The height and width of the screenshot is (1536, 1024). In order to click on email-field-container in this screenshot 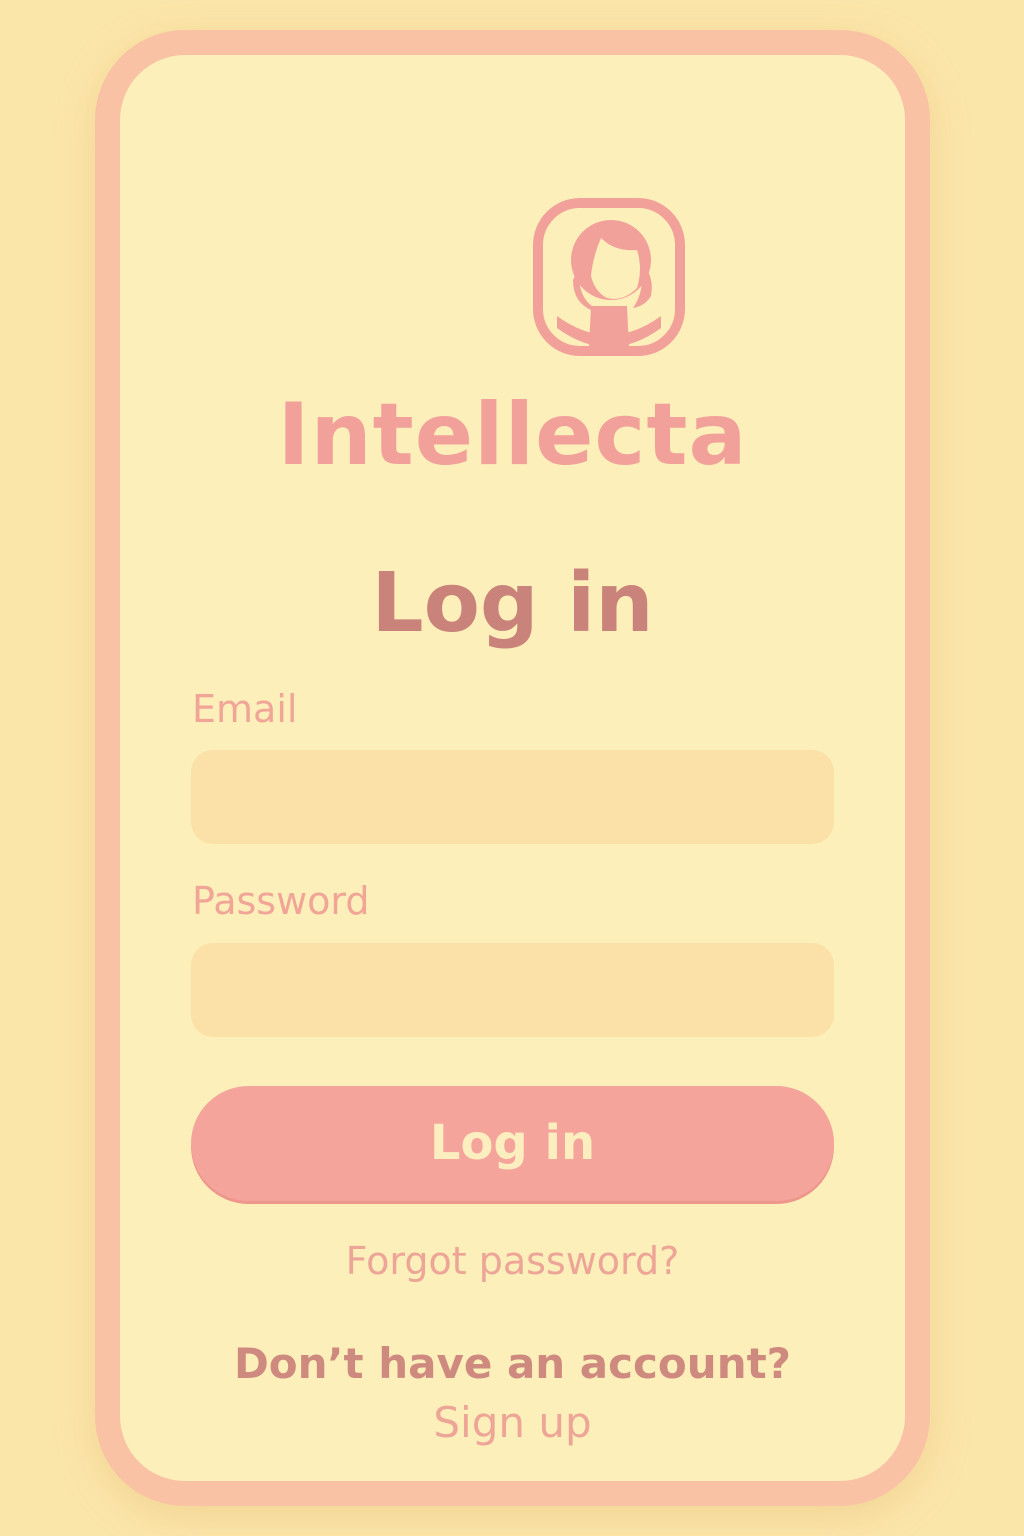, I will do `click(512, 797)`.